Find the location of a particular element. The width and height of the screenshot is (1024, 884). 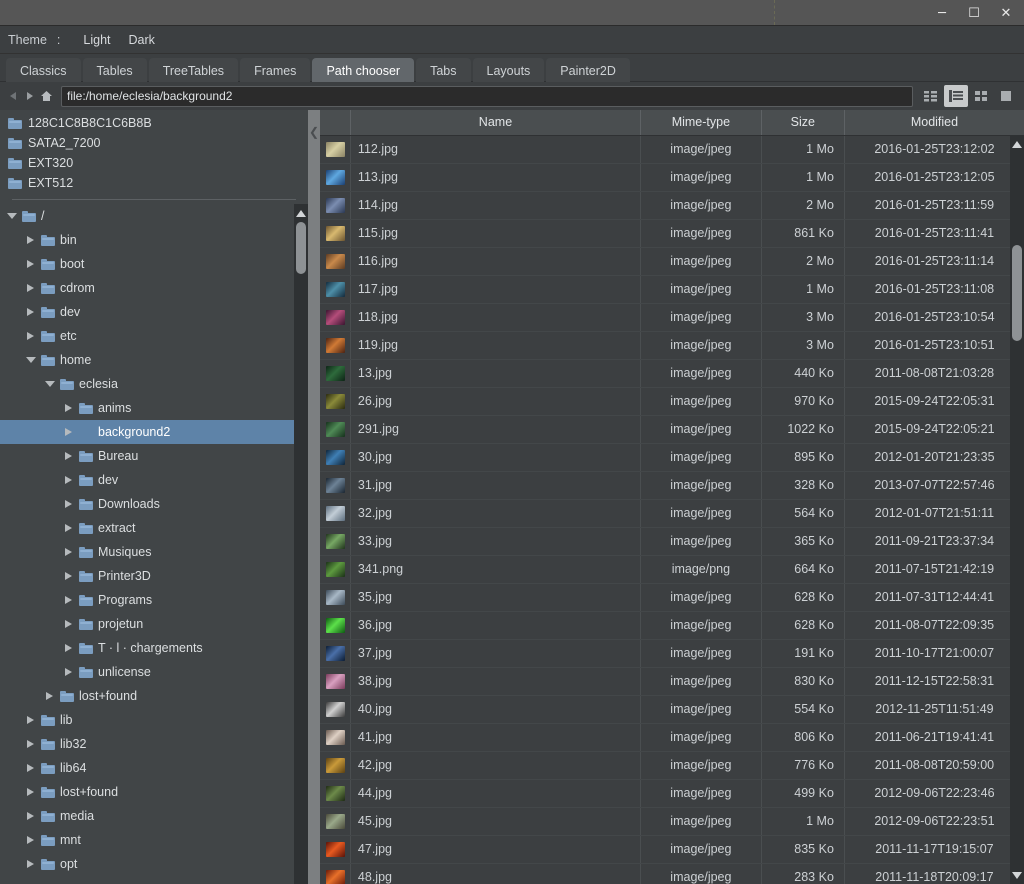

close-icon: ✕ is located at coordinates (1006, 13).